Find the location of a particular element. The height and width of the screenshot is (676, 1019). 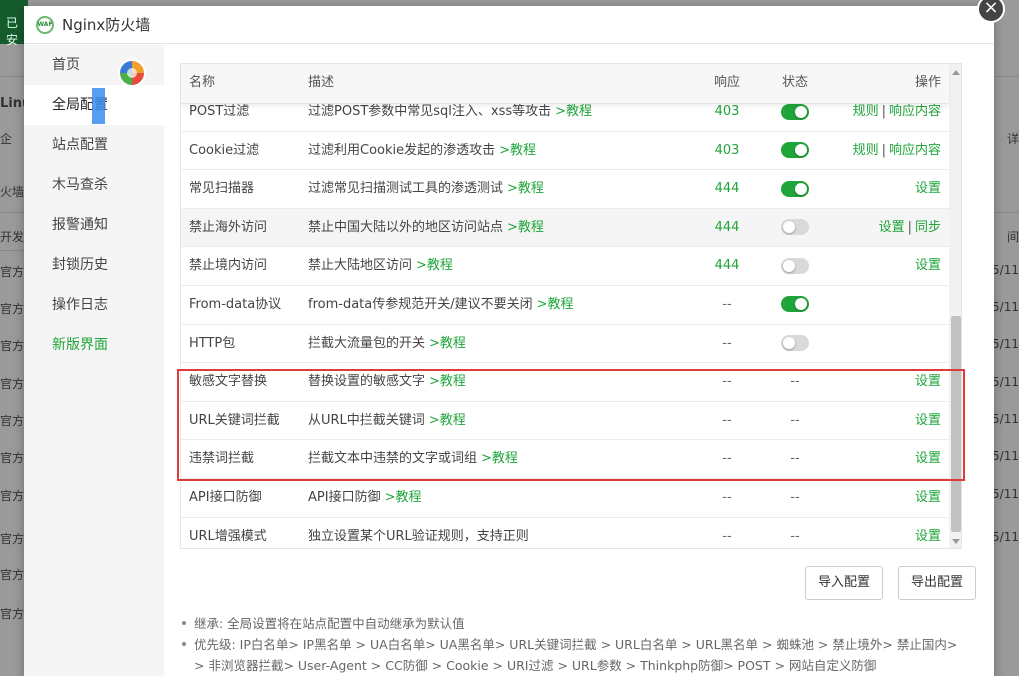

sidebar-item-block-history: 封锁历史 is located at coordinates (94, 265).